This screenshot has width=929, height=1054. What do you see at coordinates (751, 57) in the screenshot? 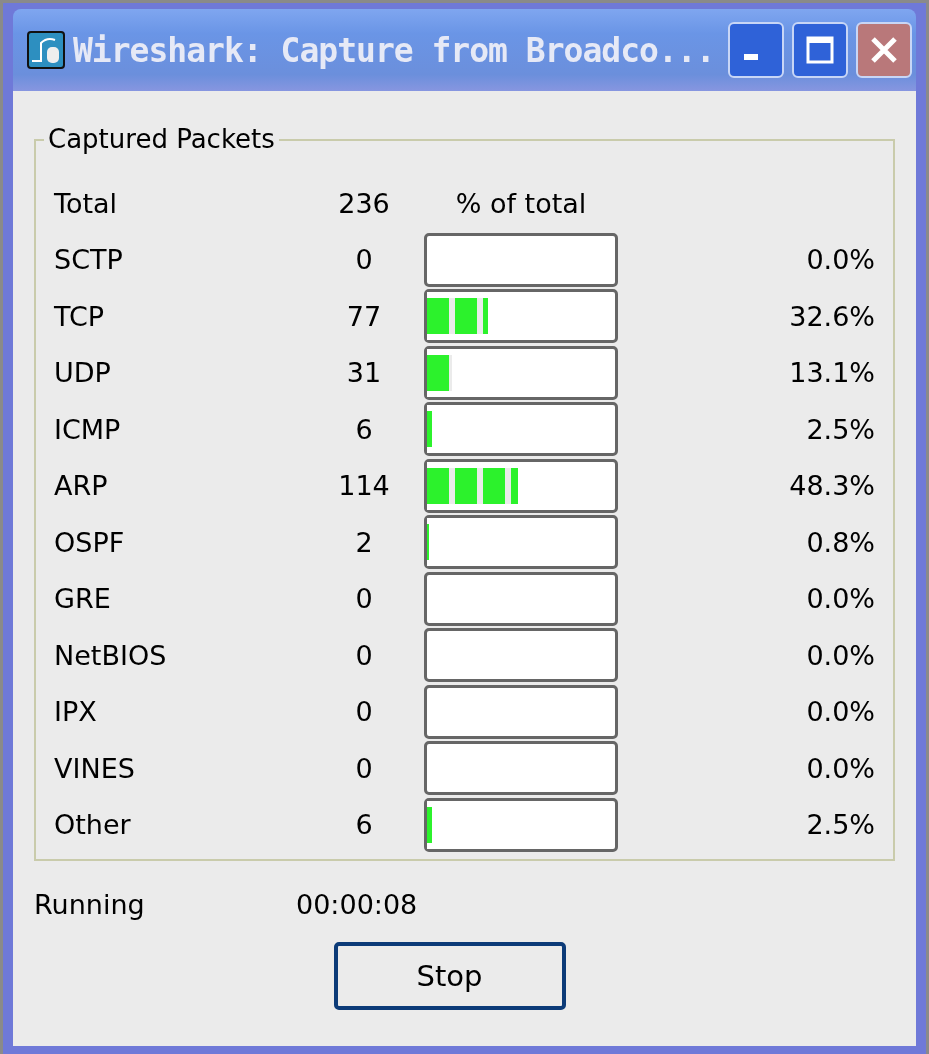
I see `minimize-icon` at bounding box center [751, 57].